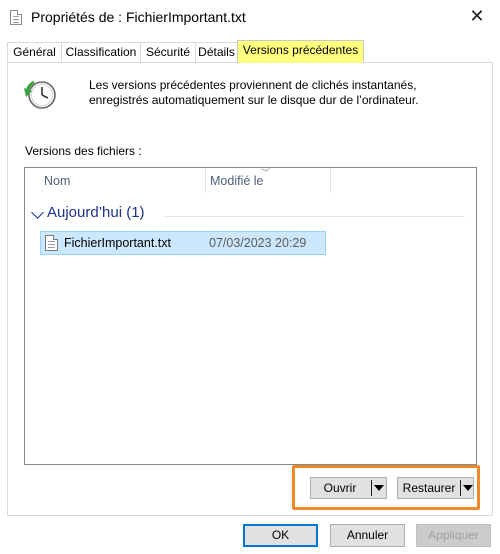 The height and width of the screenshot is (554, 500). Describe the element at coordinates (83, 151) in the screenshot. I see `file-versions-label: Versions des fichiers :` at that location.